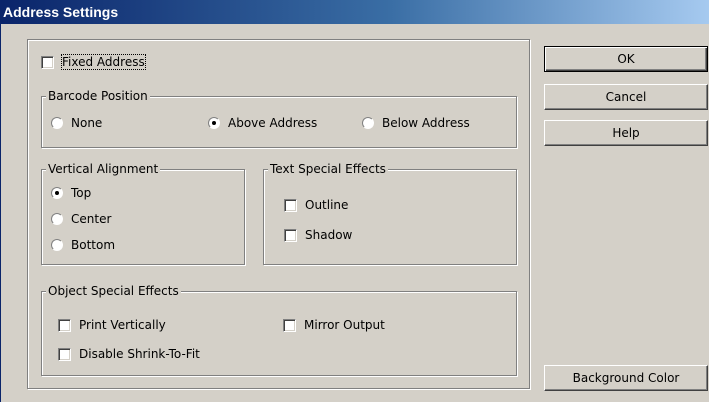  I want to click on outline-checkbox: Outline, so click(316, 205).